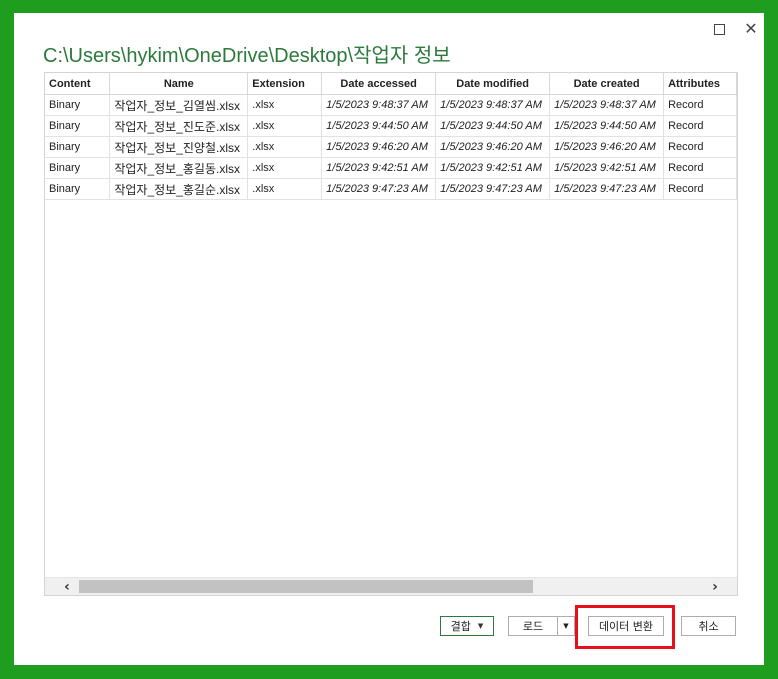 The width and height of the screenshot is (778, 679). I want to click on combine-label: 결합, so click(460, 626).